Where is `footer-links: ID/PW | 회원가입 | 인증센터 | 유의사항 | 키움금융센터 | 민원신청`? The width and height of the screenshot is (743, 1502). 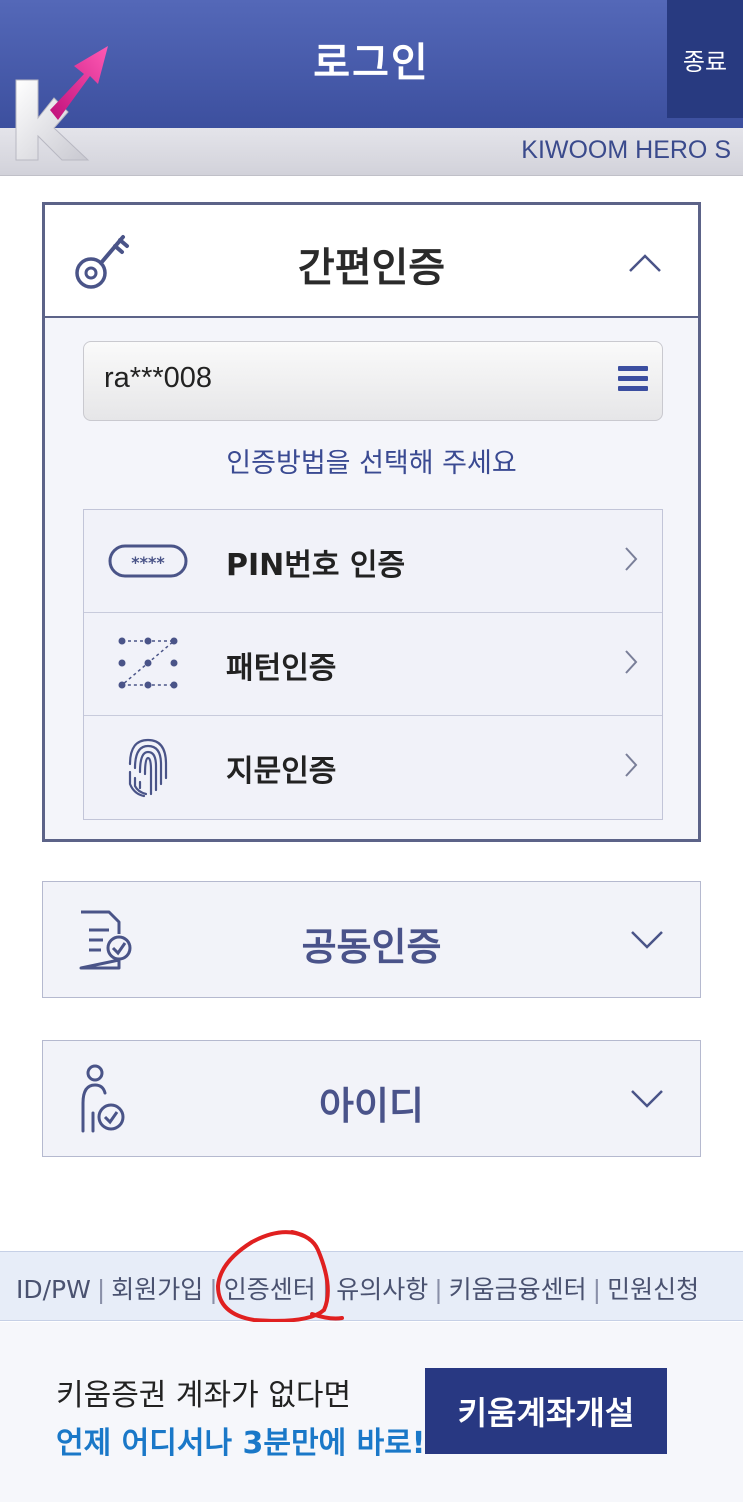 footer-links: ID/PW | 회원가입 | 인증센터 | 유의사항 | 키움금융센터 | 민원신청 is located at coordinates (357, 1288).